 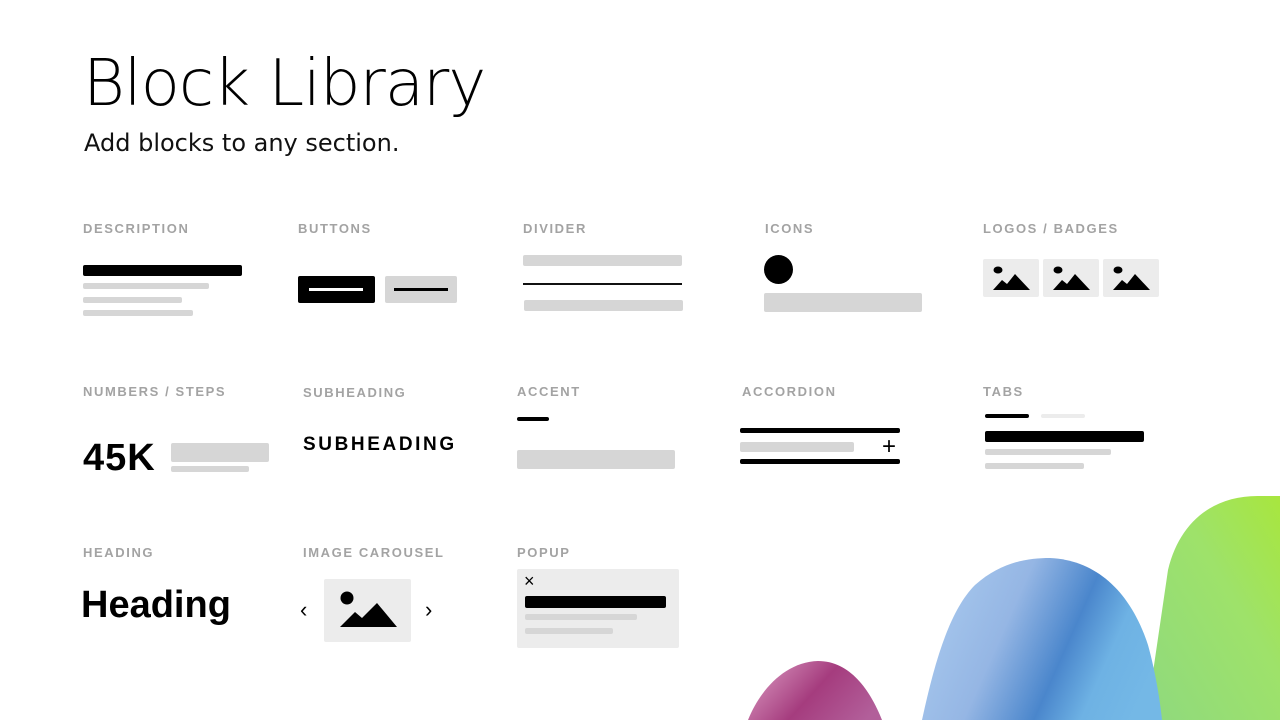 I want to click on green-blob, so click(x=1213, y=607).